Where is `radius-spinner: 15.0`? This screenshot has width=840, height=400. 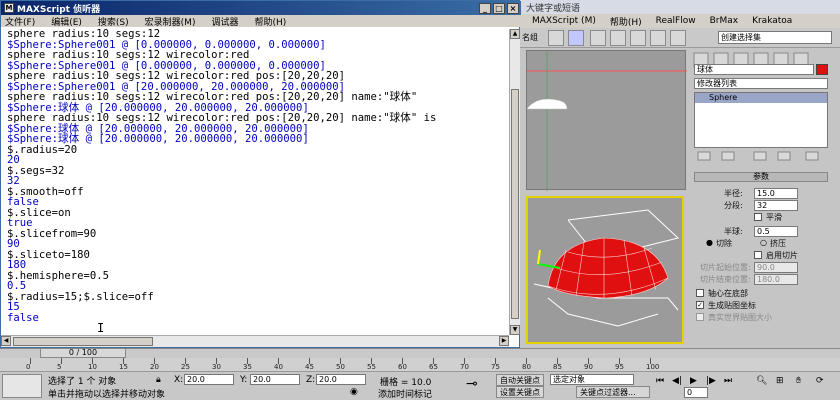 radius-spinner: 15.0 is located at coordinates (776, 193).